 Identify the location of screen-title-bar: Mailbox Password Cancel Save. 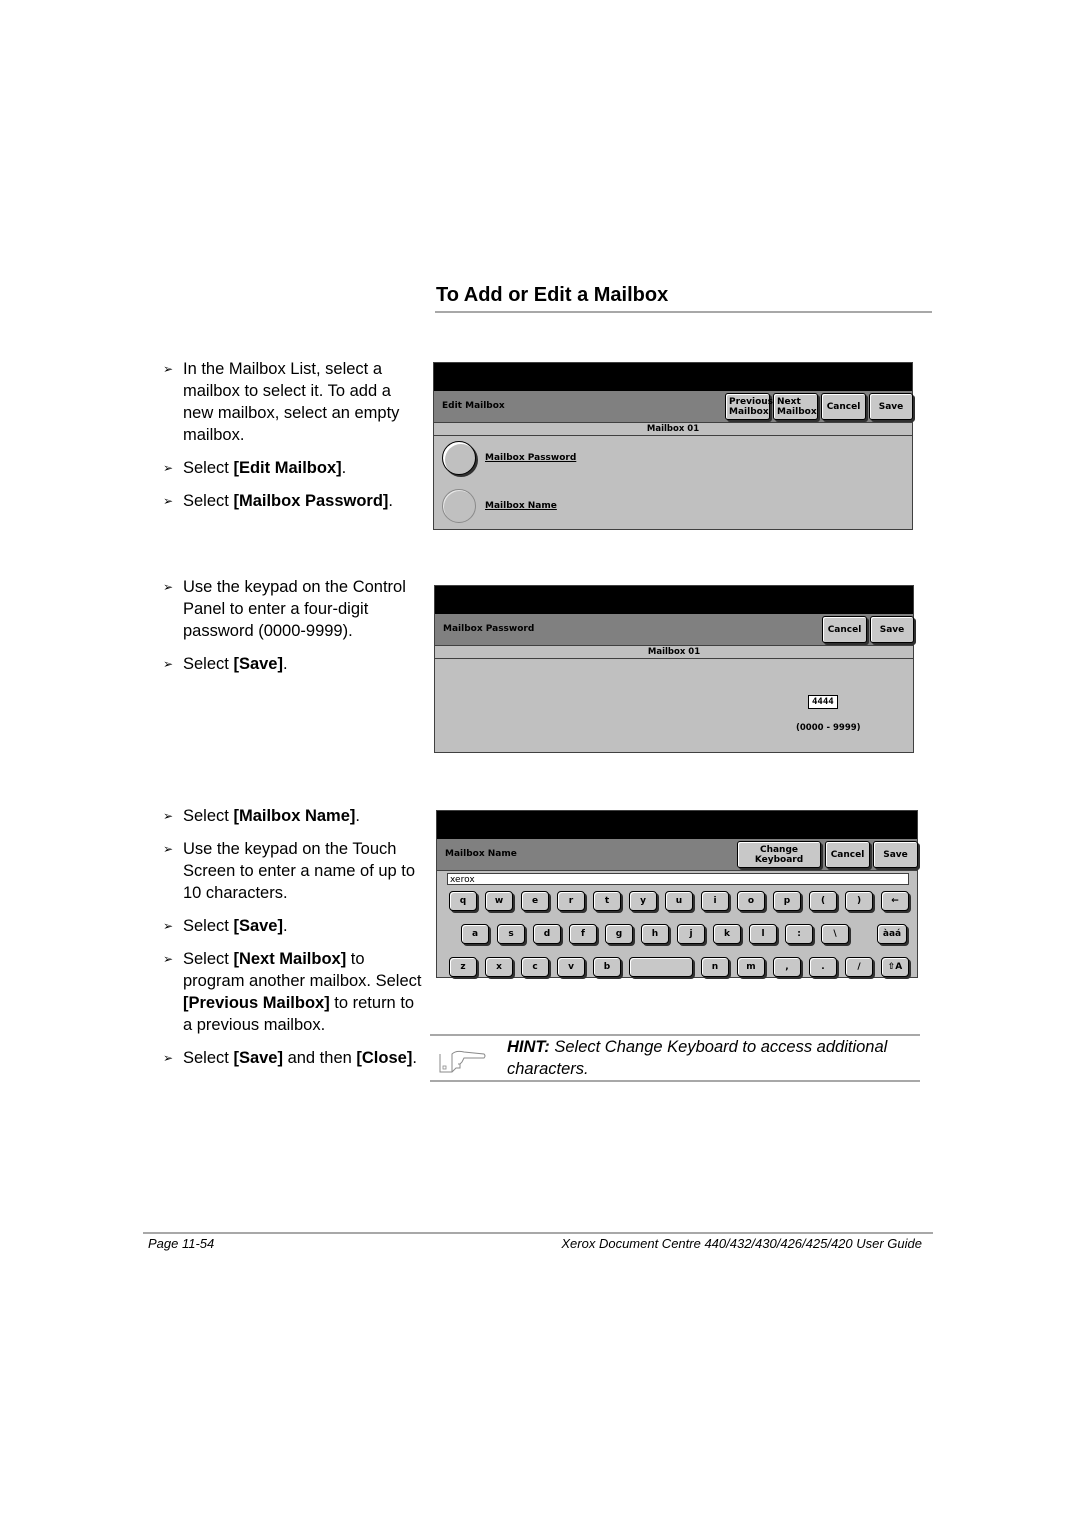
(674, 630).